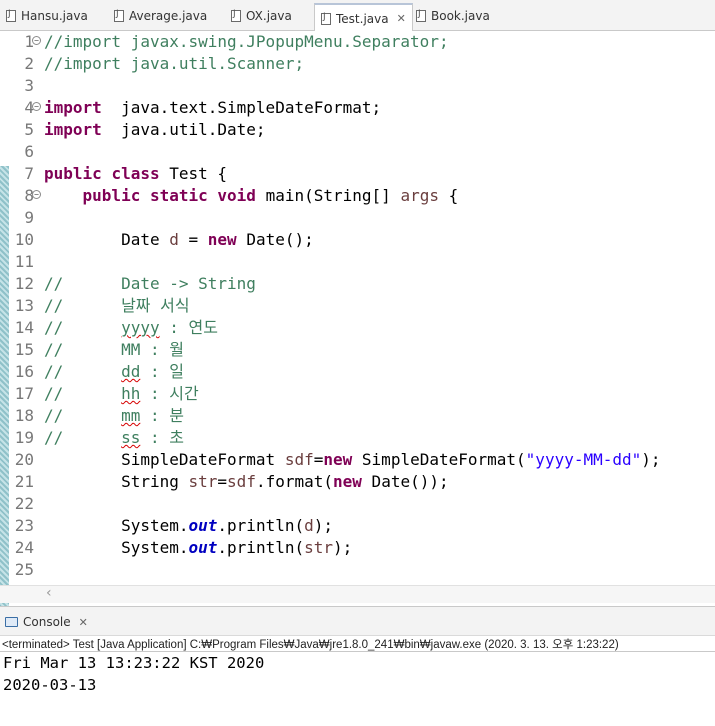 The height and width of the screenshot is (726, 715). What do you see at coordinates (357, 594) in the screenshot?
I see `horizontal-scrollbar: ‹` at bounding box center [357, 594].